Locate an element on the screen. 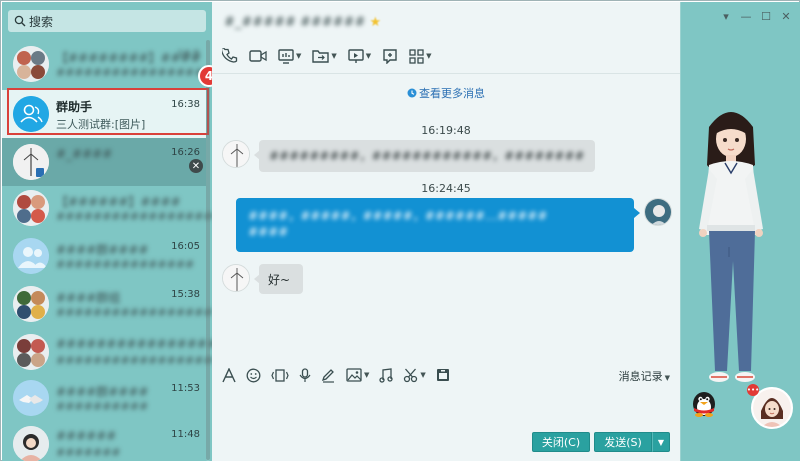 Image resolution: width=800 pixels, height=461 pixels. add-app-icon is located at coordinates (390, 56).